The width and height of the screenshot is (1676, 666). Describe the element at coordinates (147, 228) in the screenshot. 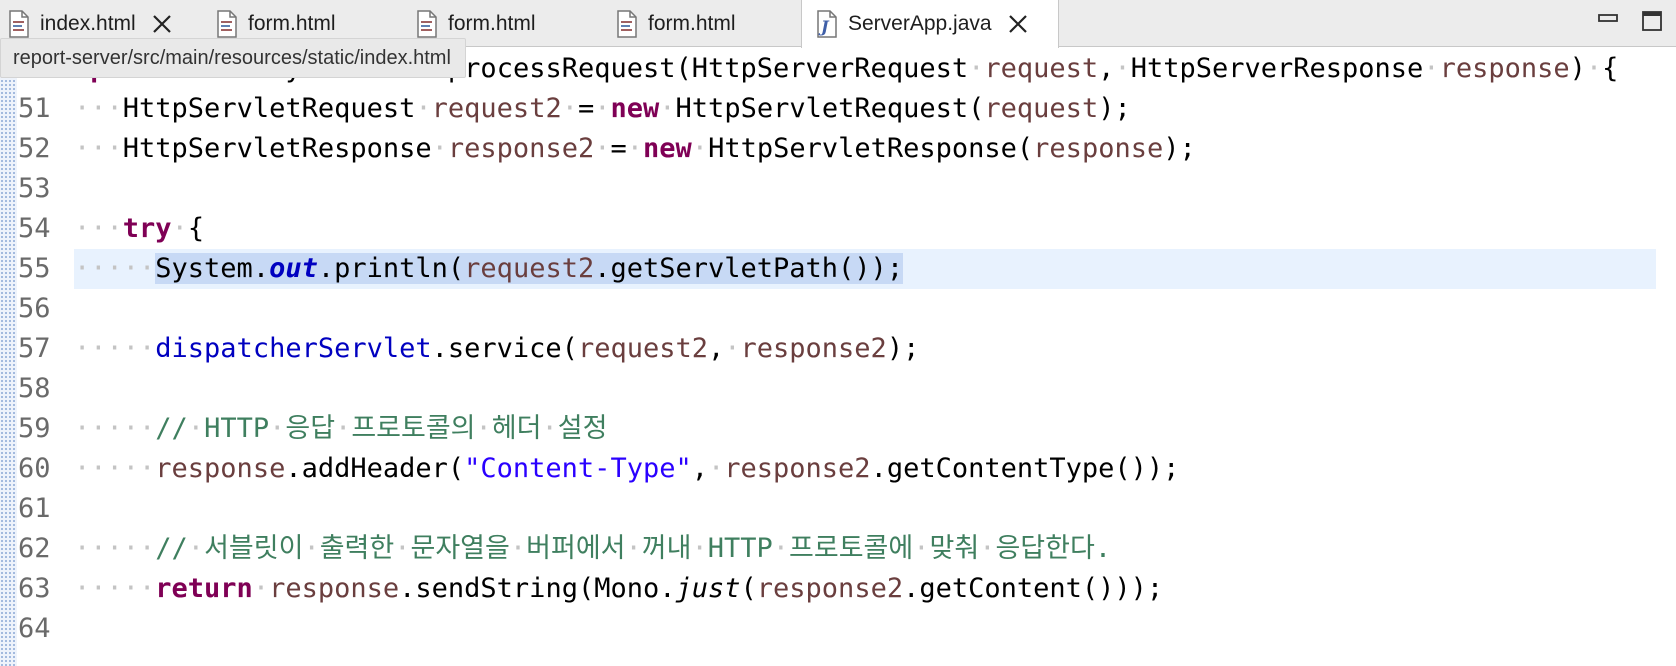

I see `code-token-kw: try` at that location.